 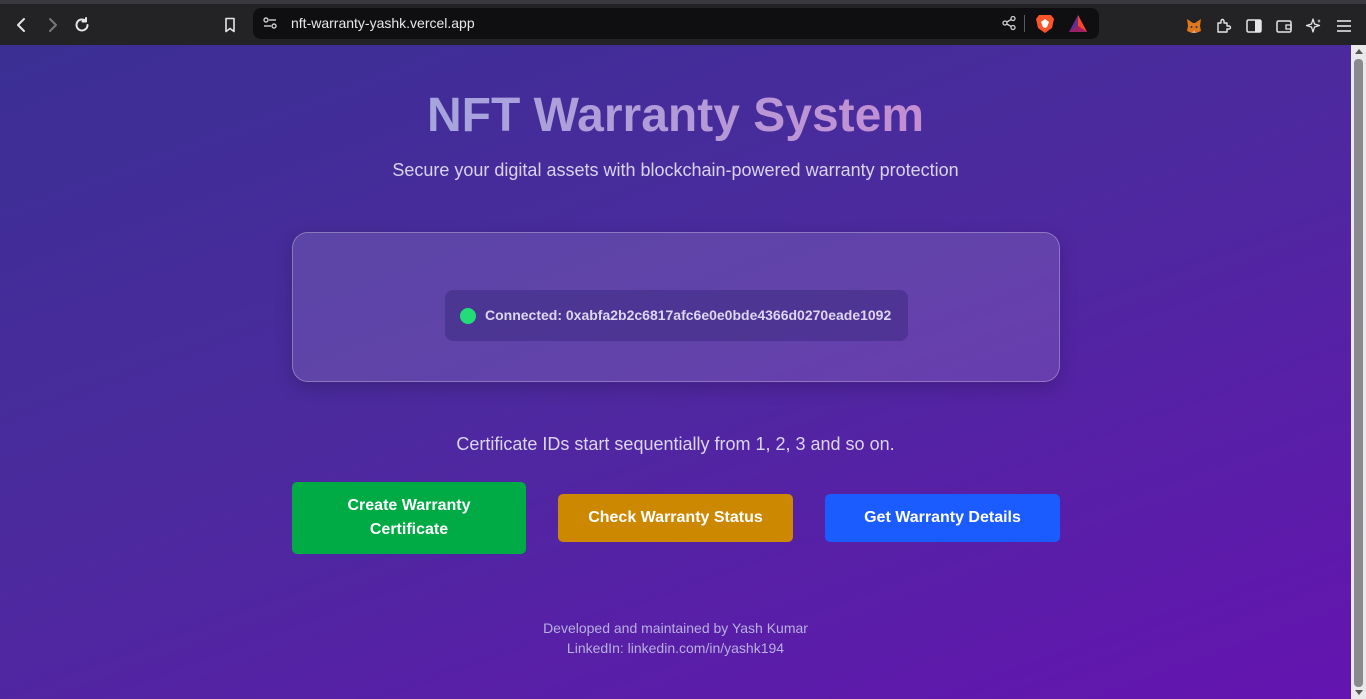 I want to click on bookmark-icon, so click(x=230, y=25).